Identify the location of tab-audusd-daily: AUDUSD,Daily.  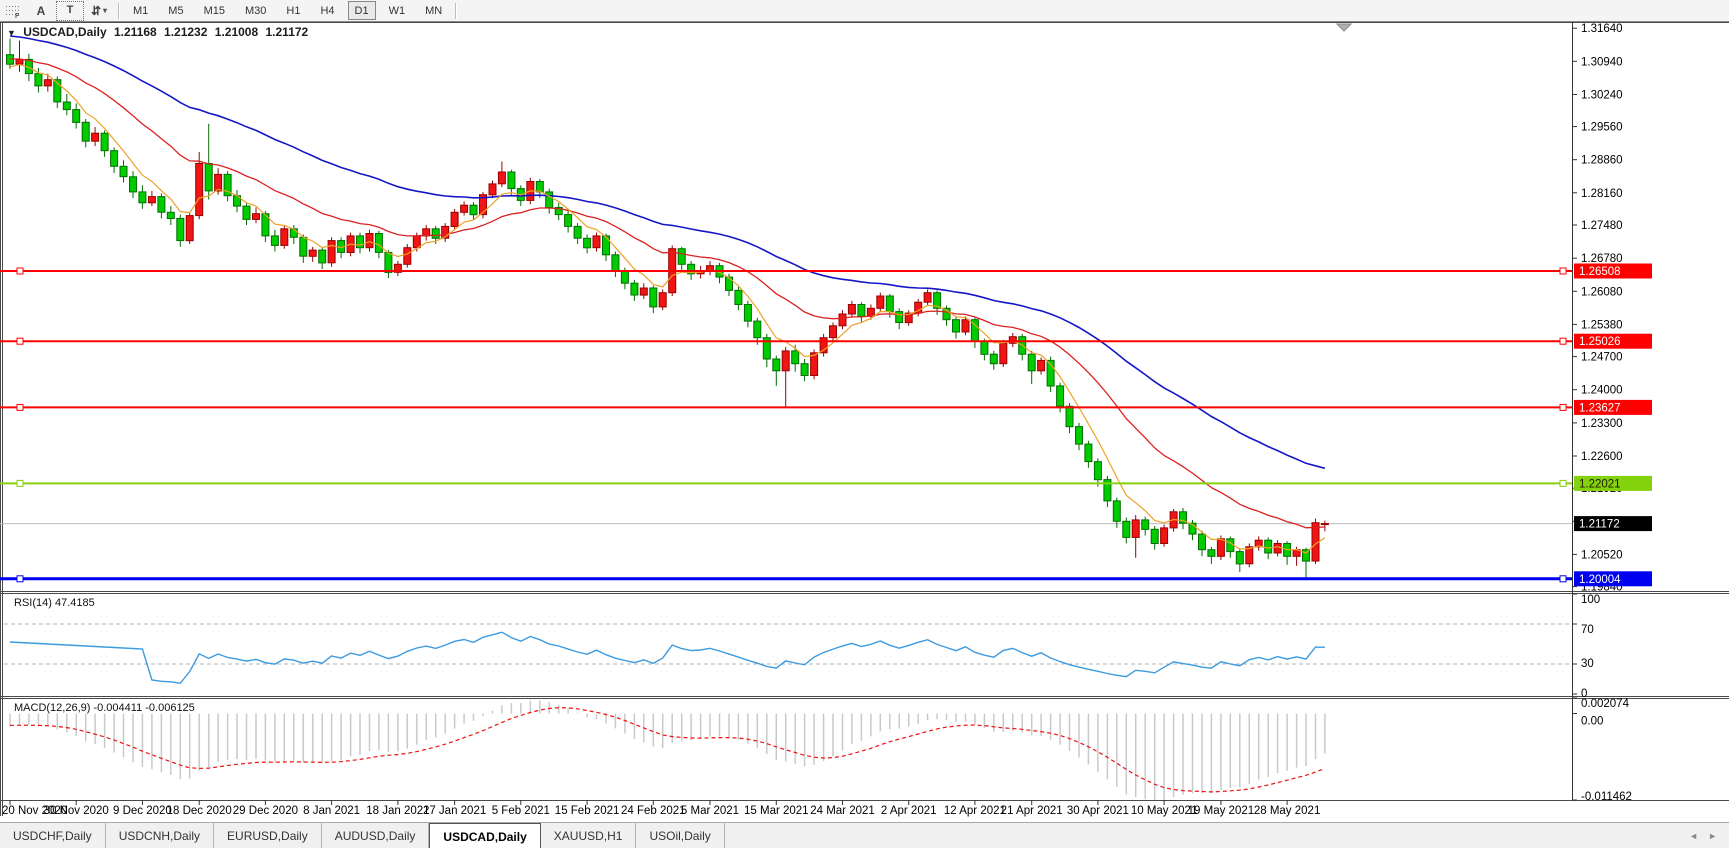
(376, 835).